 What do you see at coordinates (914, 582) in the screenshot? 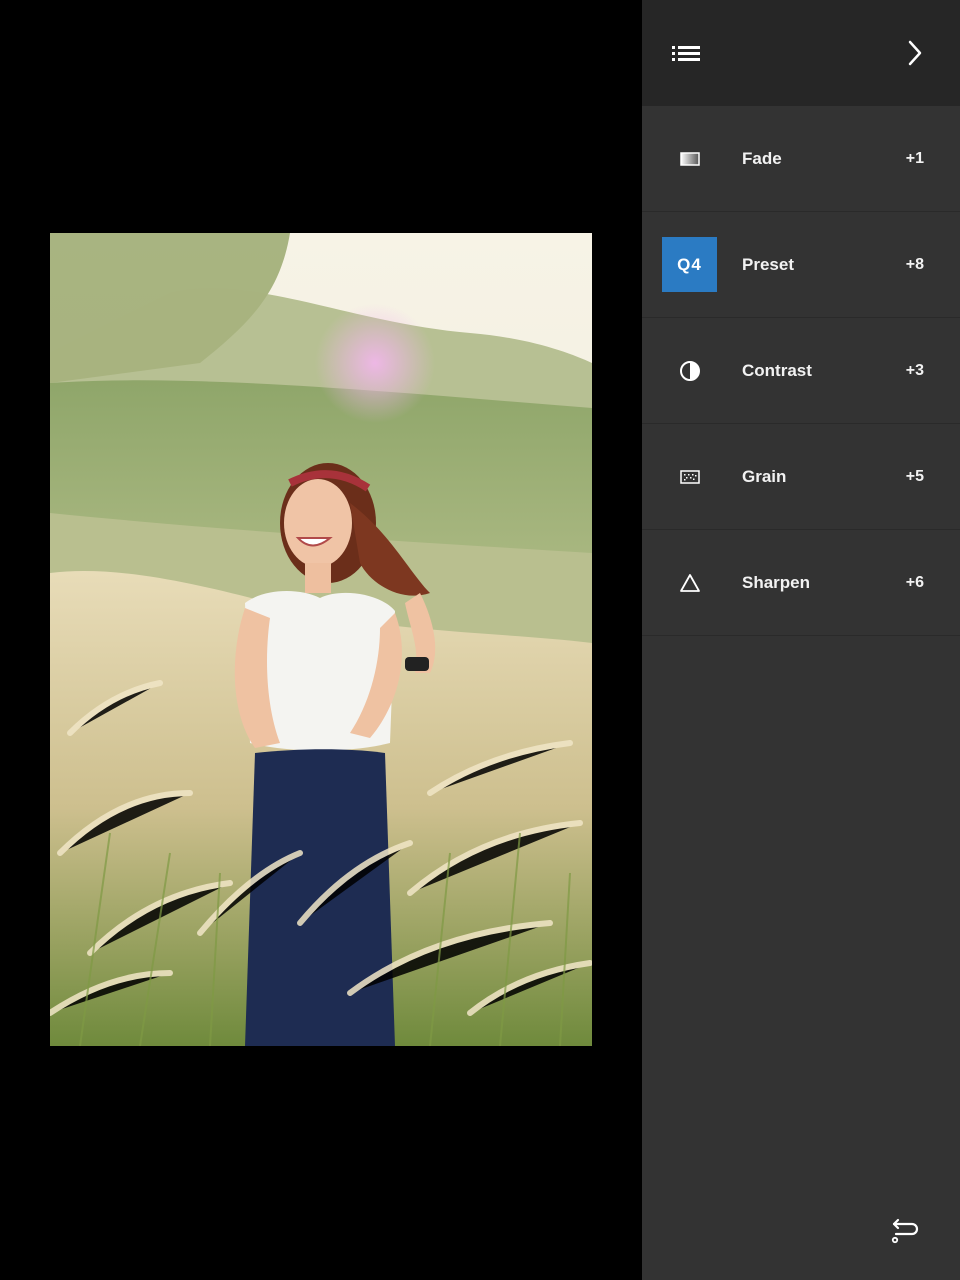
I see `tool-value: +6` at bounding box center [914, 582].